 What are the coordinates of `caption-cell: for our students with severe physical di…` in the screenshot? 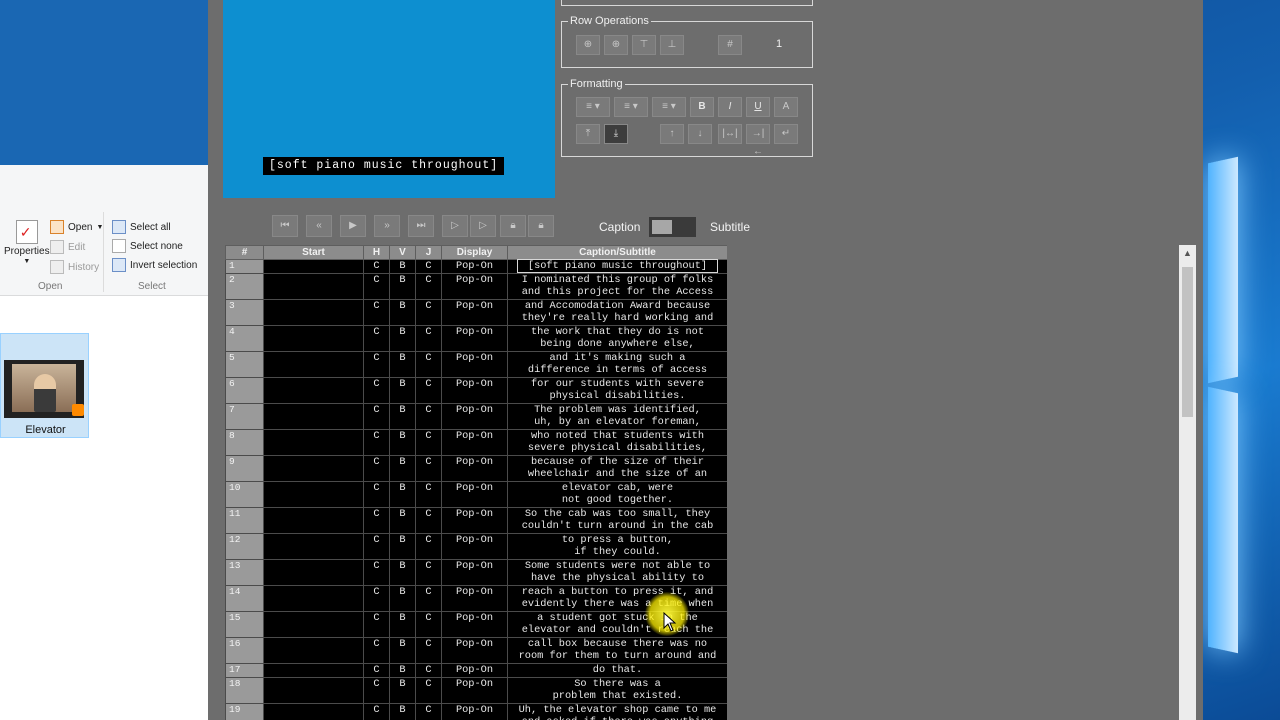 It's located at (617, 390).